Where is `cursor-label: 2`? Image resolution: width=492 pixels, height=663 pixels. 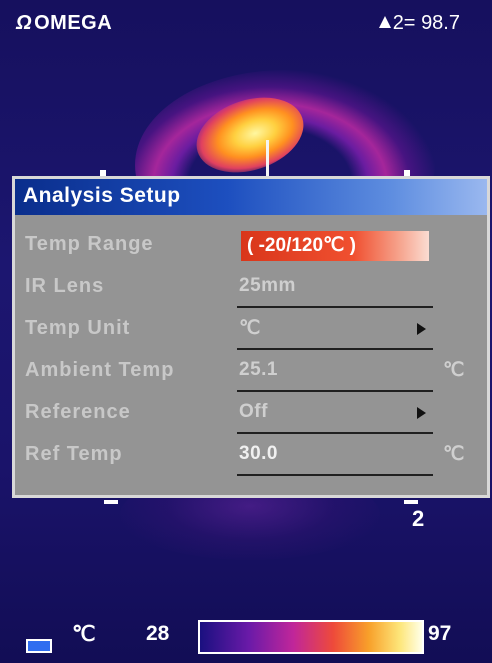
cursor-label: 2 is located at coordinates (418, 518).